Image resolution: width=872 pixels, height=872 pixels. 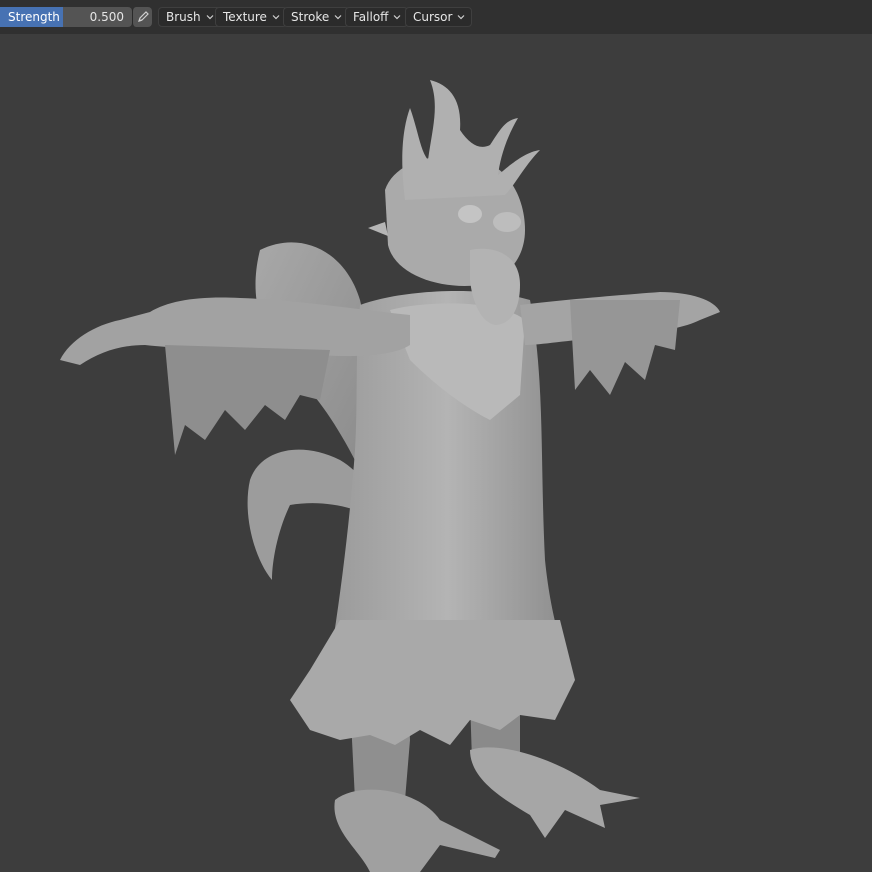 I want to click on falloff-menu: Falloff, so click(x=377, y=17).